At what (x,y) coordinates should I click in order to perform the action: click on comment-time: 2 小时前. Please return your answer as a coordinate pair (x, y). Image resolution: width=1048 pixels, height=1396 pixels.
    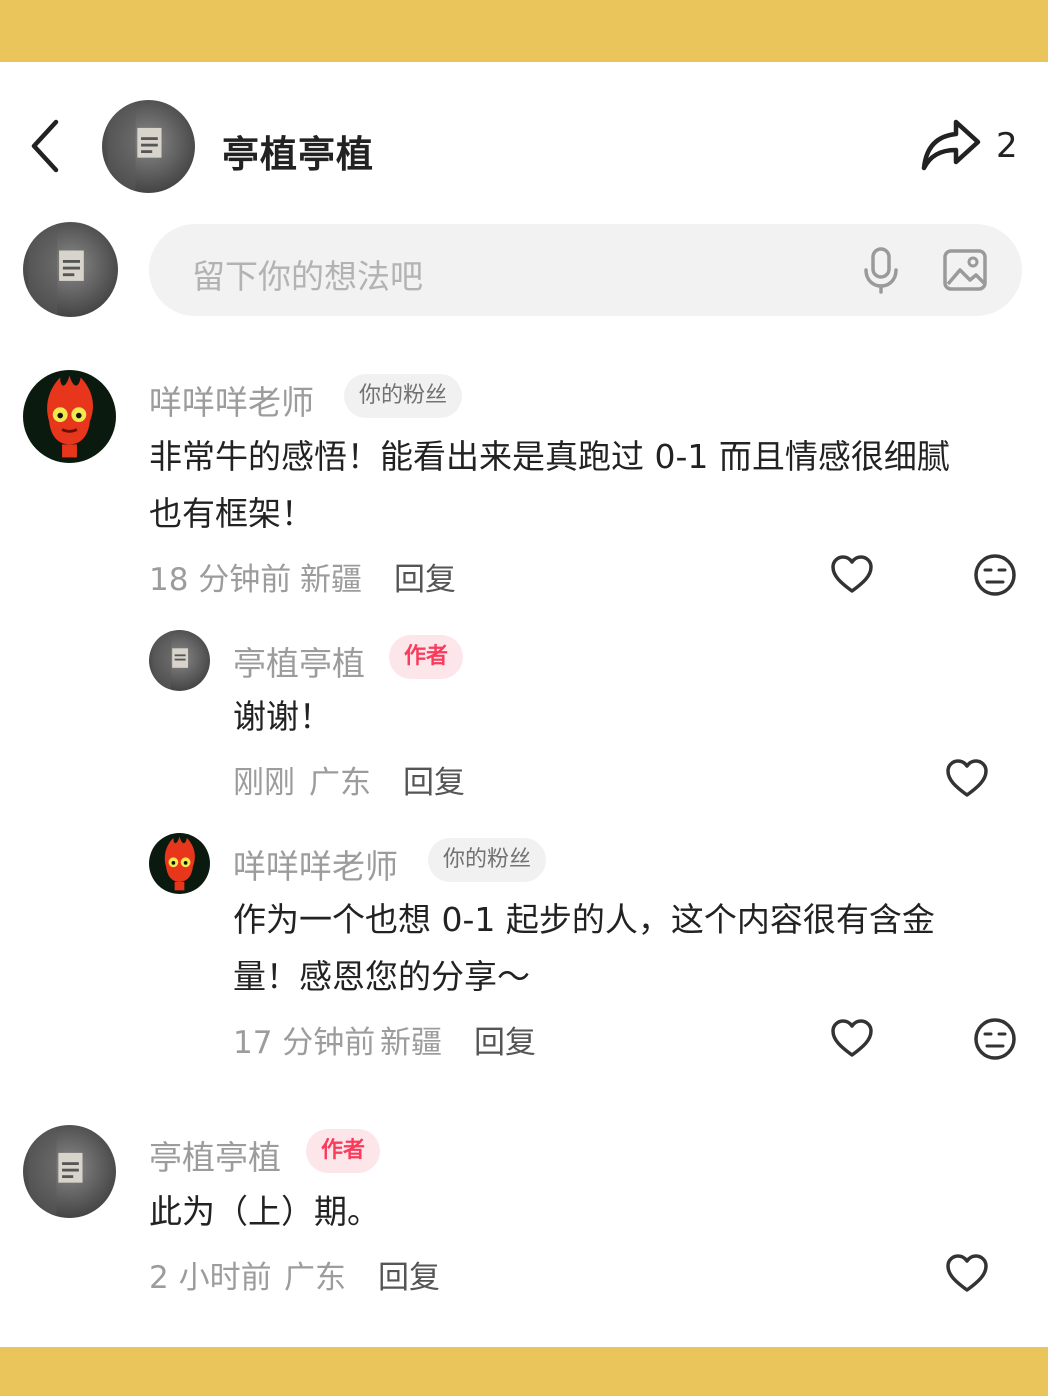
    Looking at the image, I should click on (210, 1278).